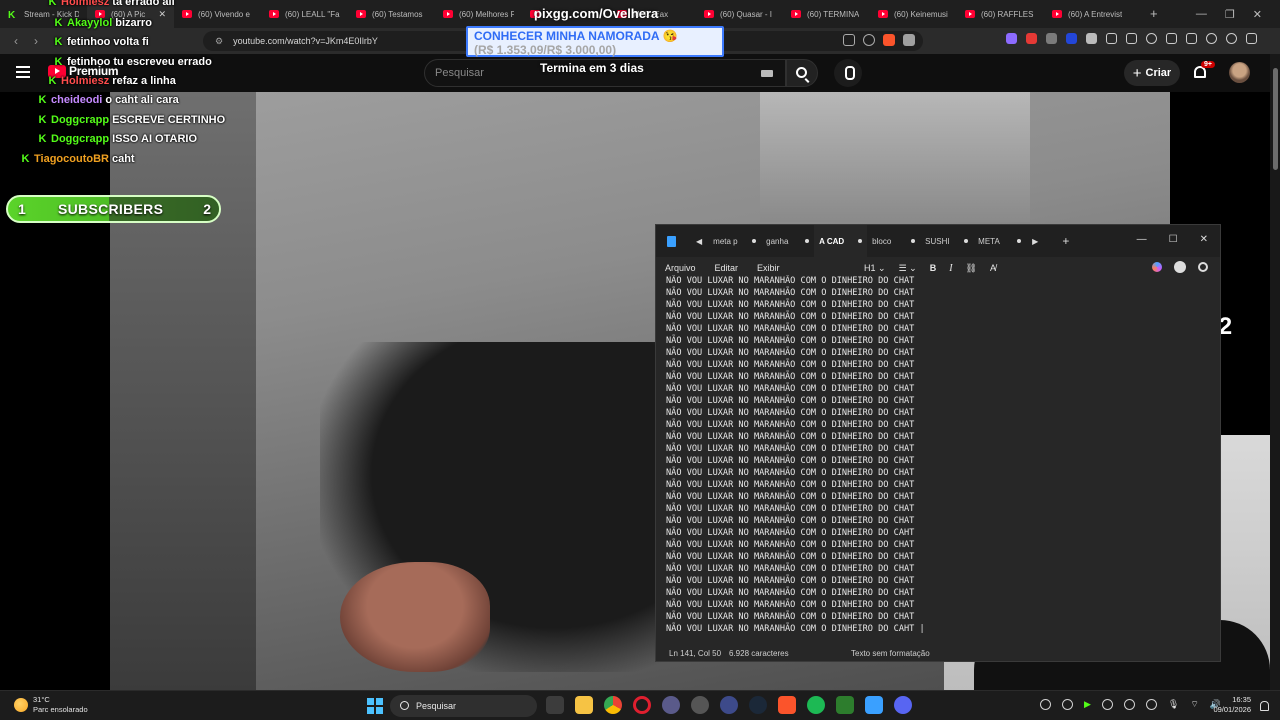 This screenshot has width=1280, height=720. Describe the element at coordinates (913, 14) in the screenshot. I see `browser-tab: (60) Keinemusi` at that location.